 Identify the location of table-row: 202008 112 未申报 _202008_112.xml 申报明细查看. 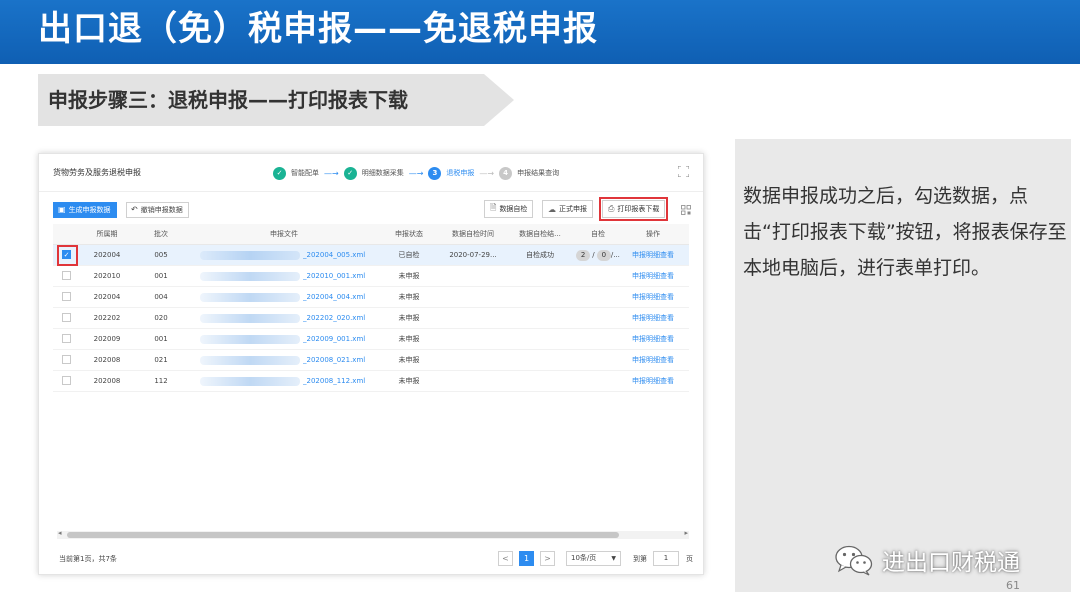
(371, 381).